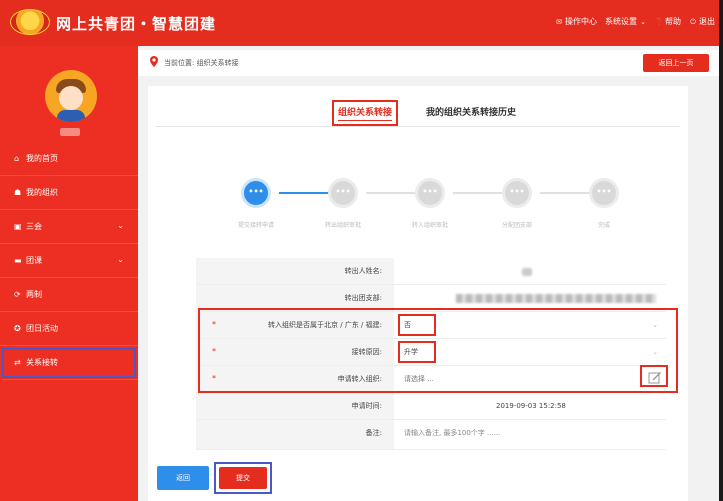  What do you see at coordinates (676, 63) in the screenshot?
I see `back-to-previous-button: 返回上一页` at bounding box center [676, 63].